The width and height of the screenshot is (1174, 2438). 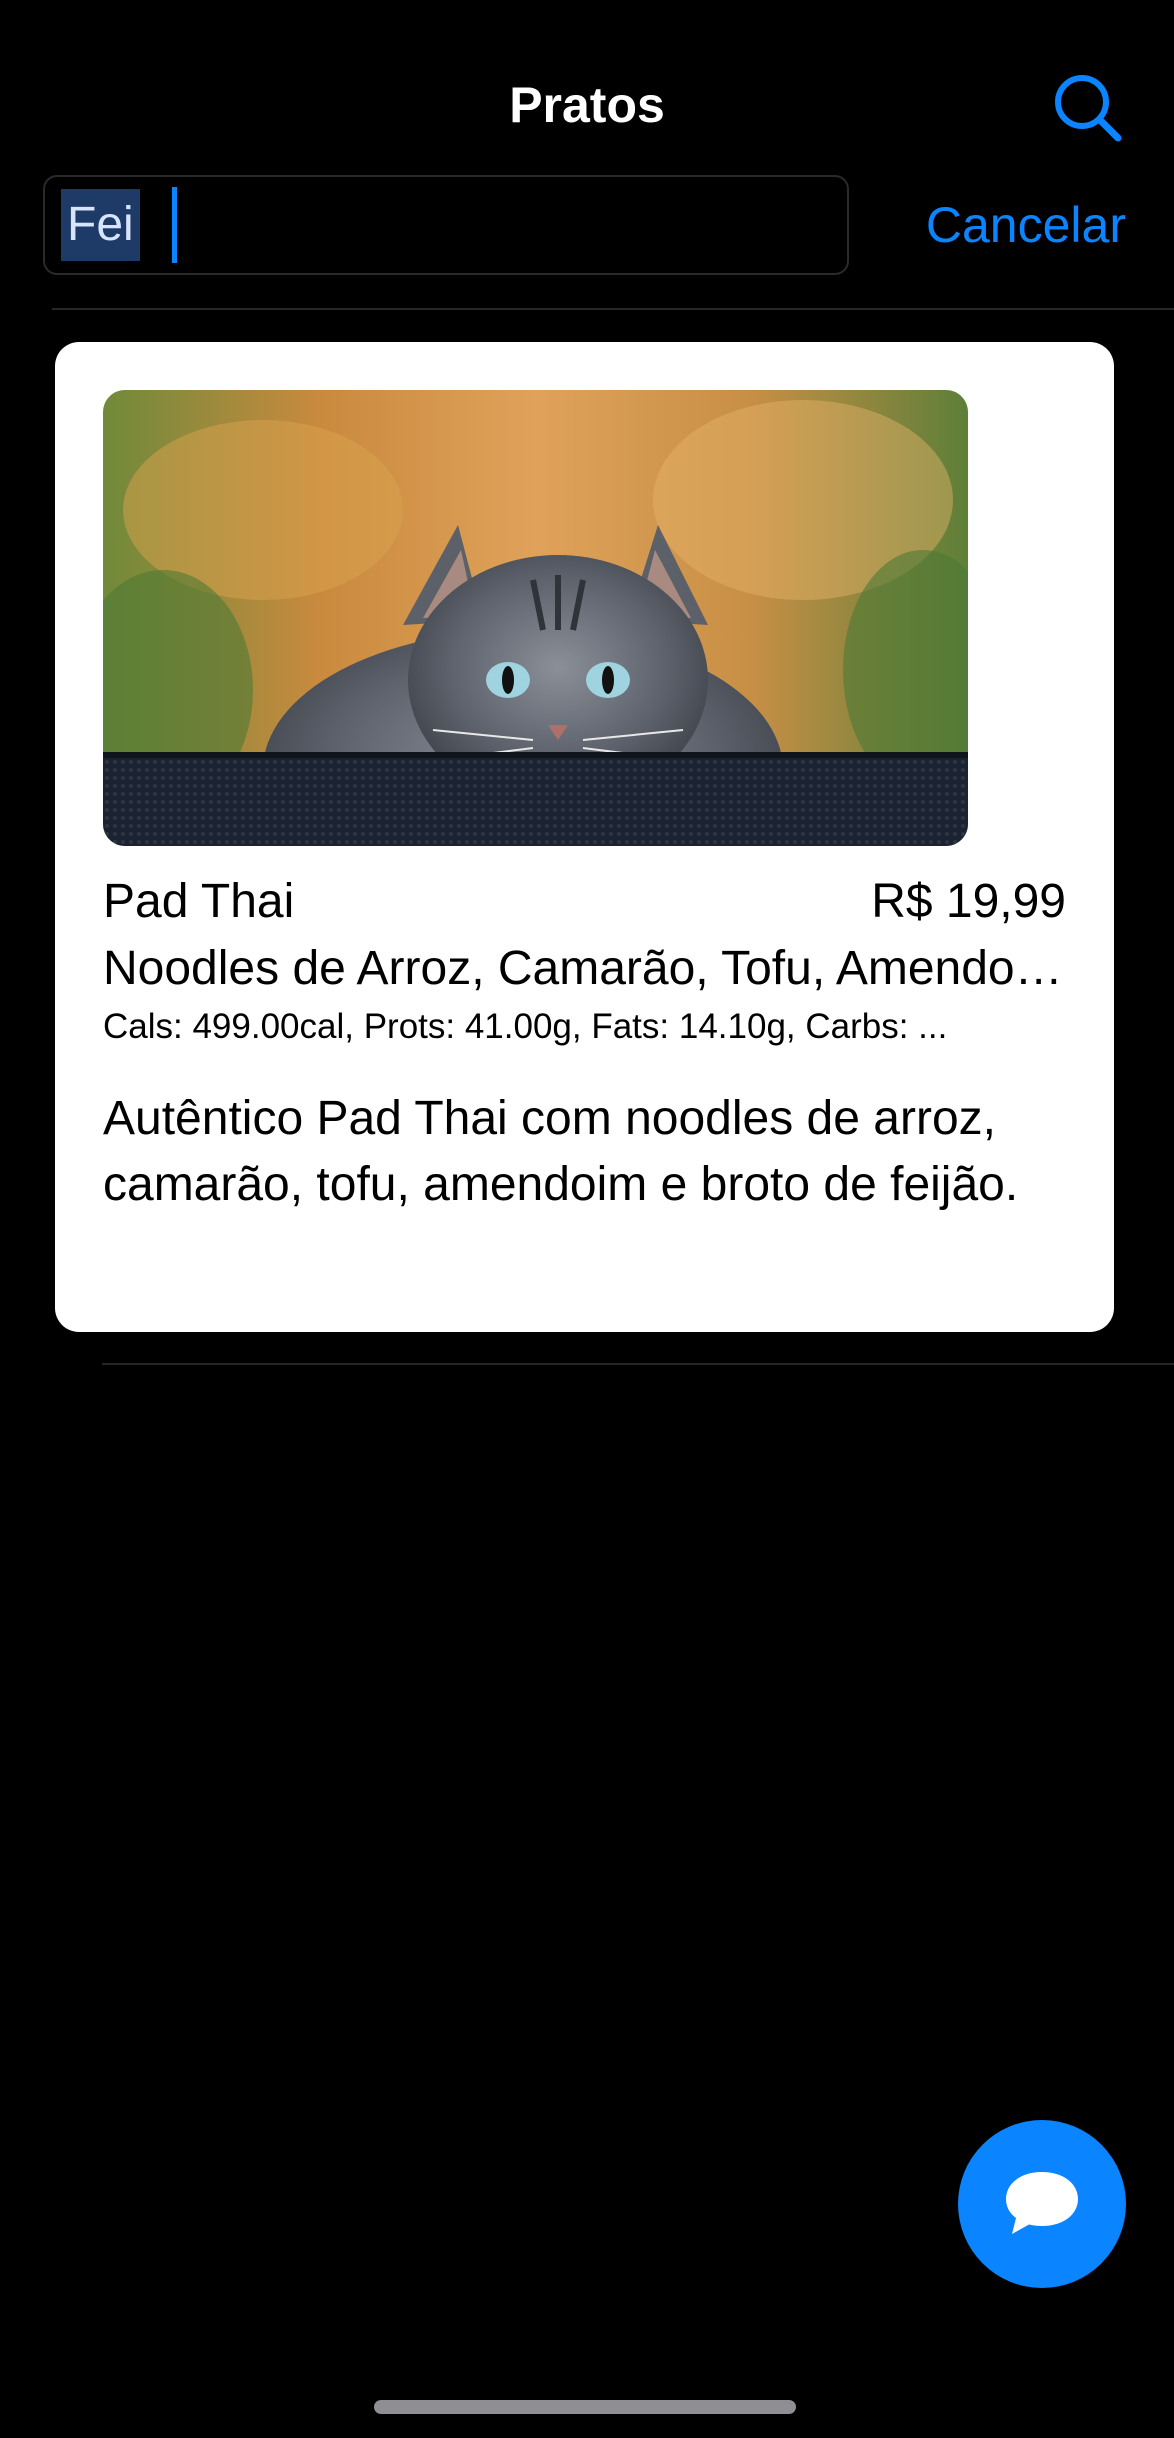 What do you see at coordinates (100, 225) in the screenshot?
I see `search-input-value: Fei` at bounding box center [100, 225].